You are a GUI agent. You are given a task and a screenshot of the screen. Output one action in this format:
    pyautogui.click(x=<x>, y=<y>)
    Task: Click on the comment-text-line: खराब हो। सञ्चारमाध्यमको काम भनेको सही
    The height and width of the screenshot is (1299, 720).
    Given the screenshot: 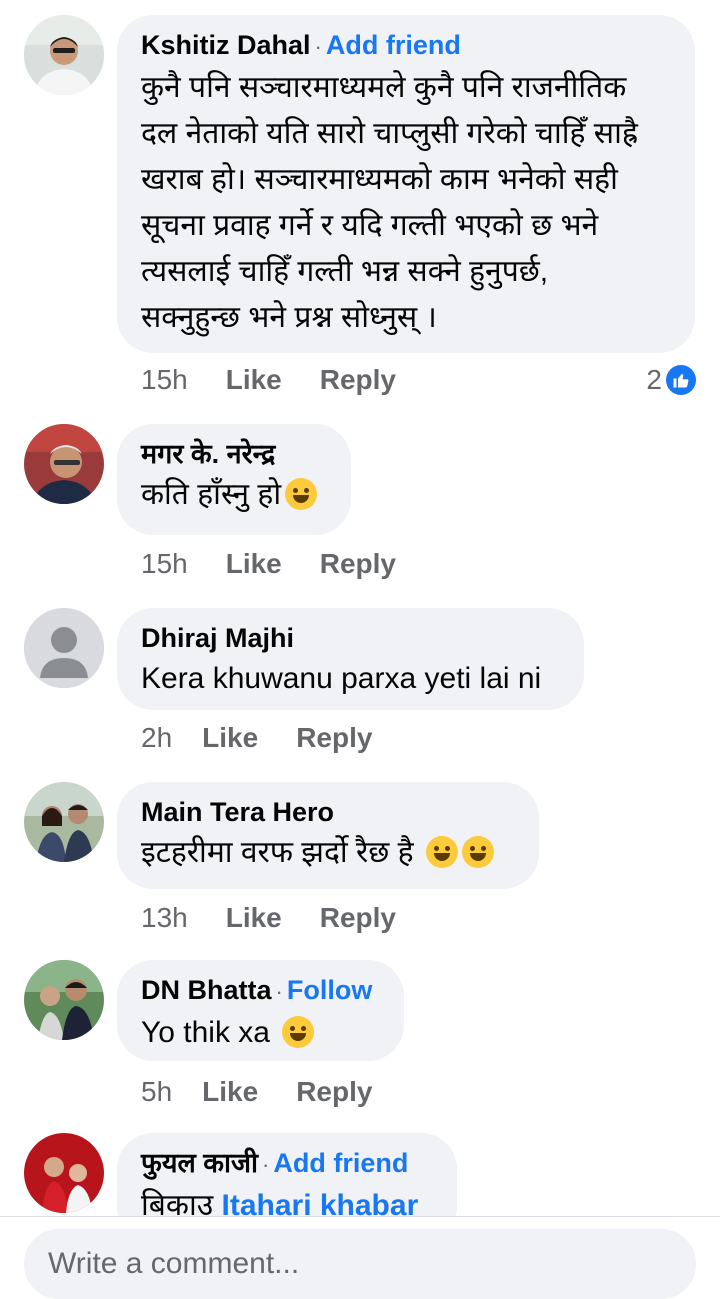 What is the action you would take?
    pyautogui.click(x=379, y=179)
    